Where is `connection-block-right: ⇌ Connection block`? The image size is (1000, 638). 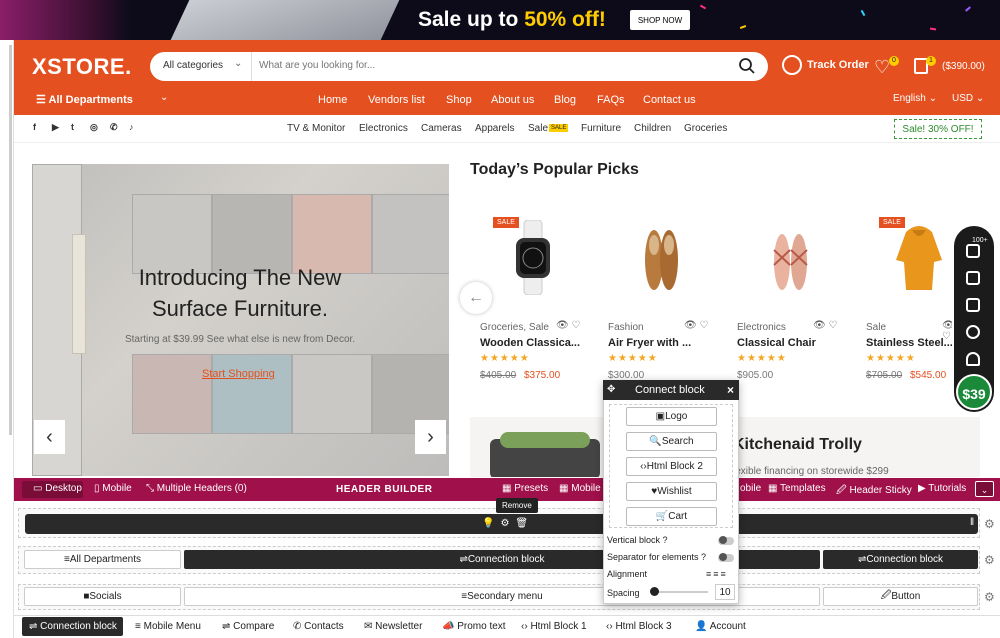
connection-block-right: ⇌ Connection block is located at coordinates (900, 559).